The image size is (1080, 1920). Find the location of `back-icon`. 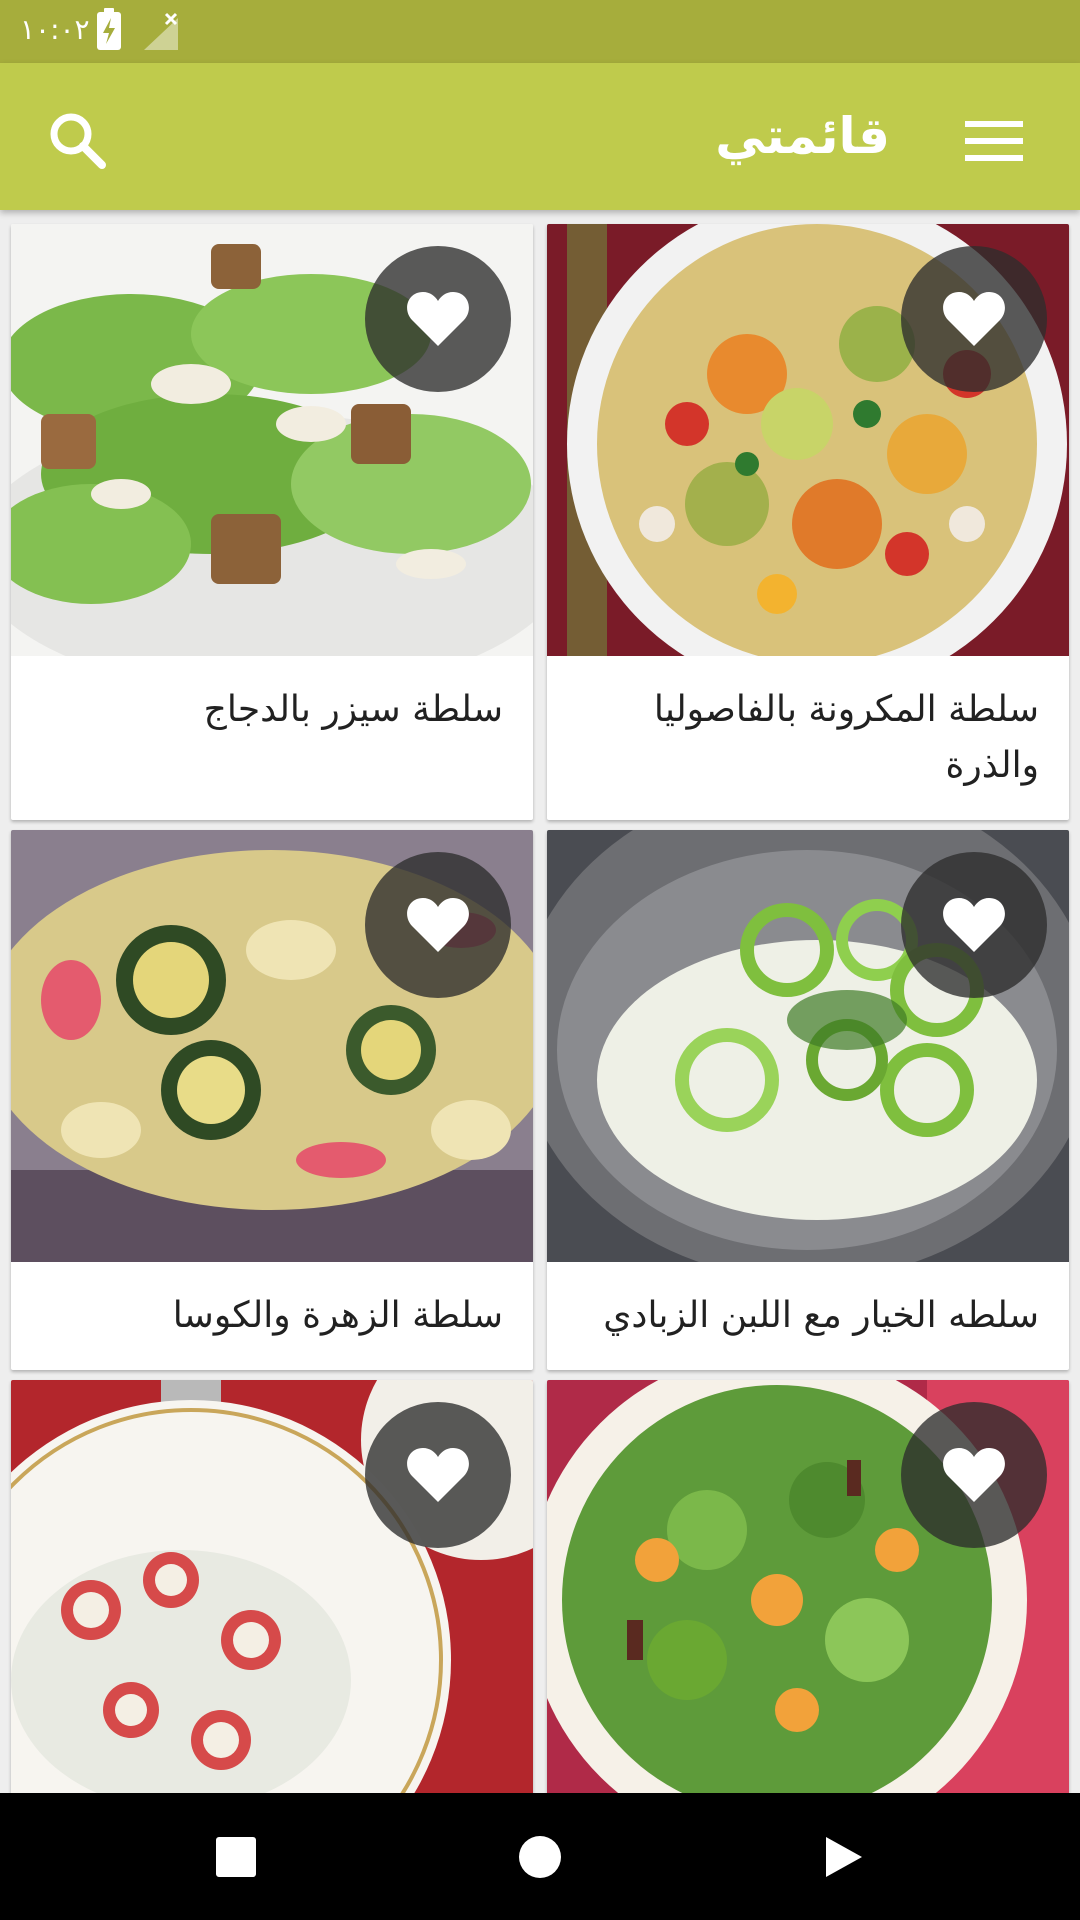

back-icon is located at coordinates (844, 1857).